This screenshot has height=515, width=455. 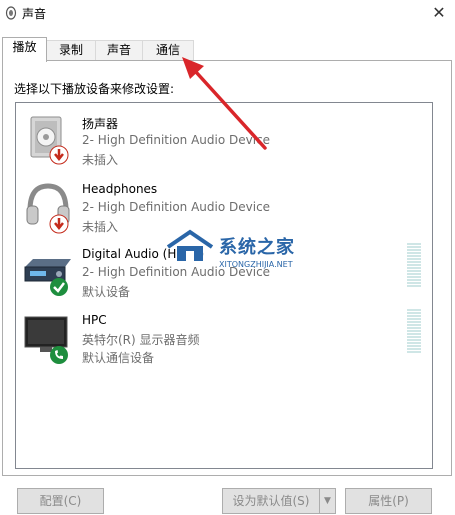 I want to click on configure-button: 配置(C), so click(x=60, y=501).